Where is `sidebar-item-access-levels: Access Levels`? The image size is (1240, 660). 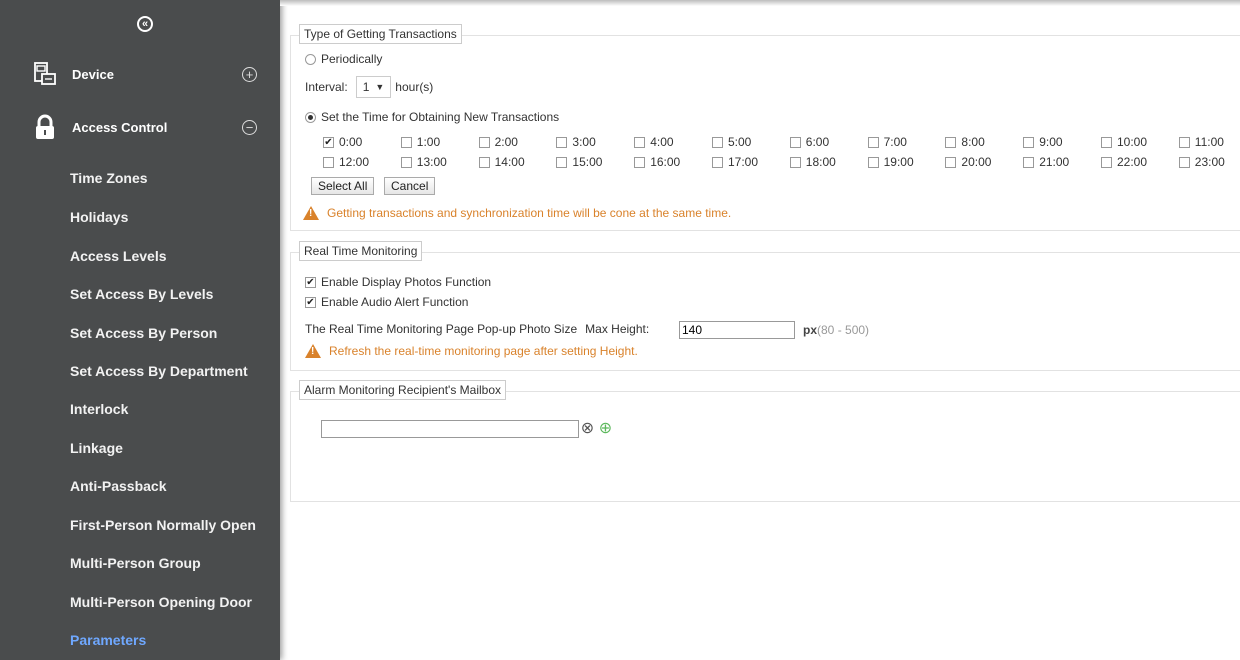
sidebar-item-access-levels: Access Levels is located at coordinates (118, 256).